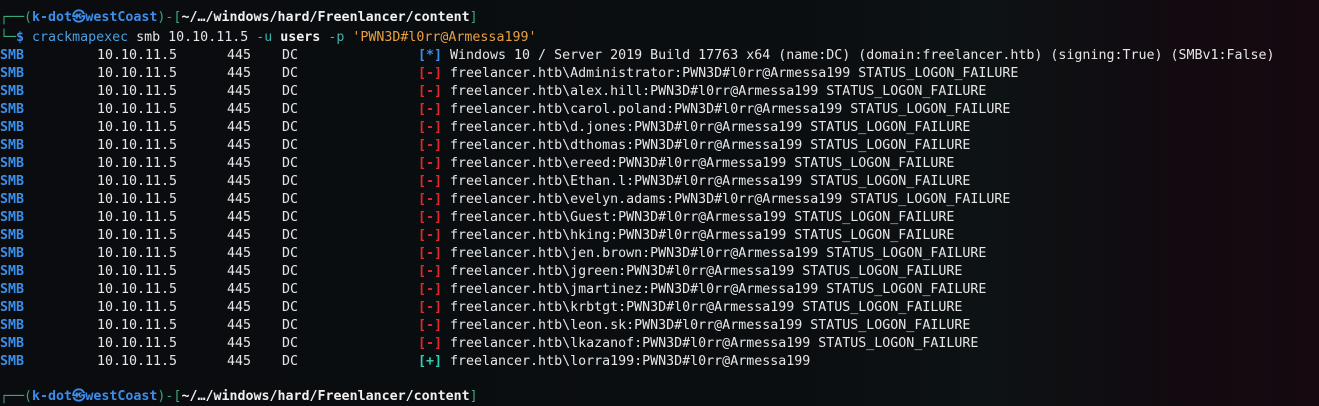 The height and width of the screenshot is (406, 1319). I want to click on command-args: smb 10.10.11.5, so click(192, 37).